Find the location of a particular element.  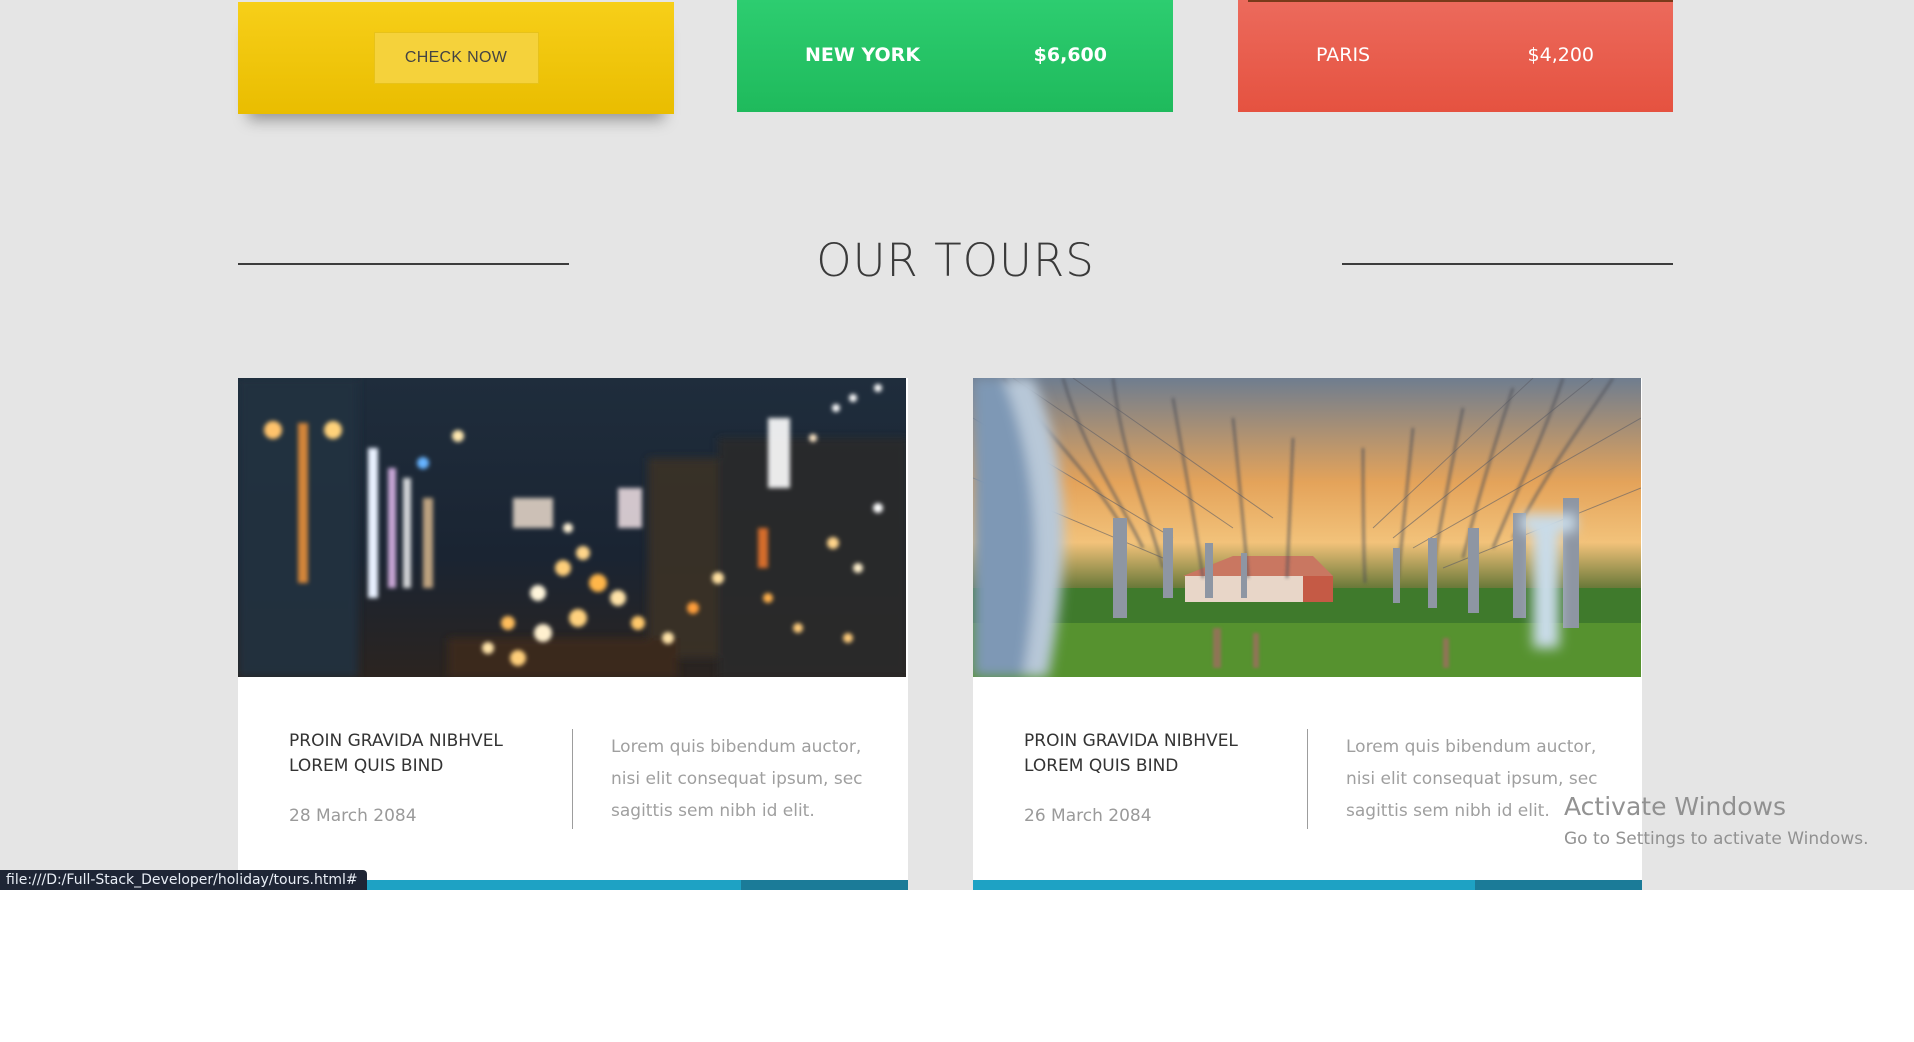

night-city-image is located at coordinates (572, 527).